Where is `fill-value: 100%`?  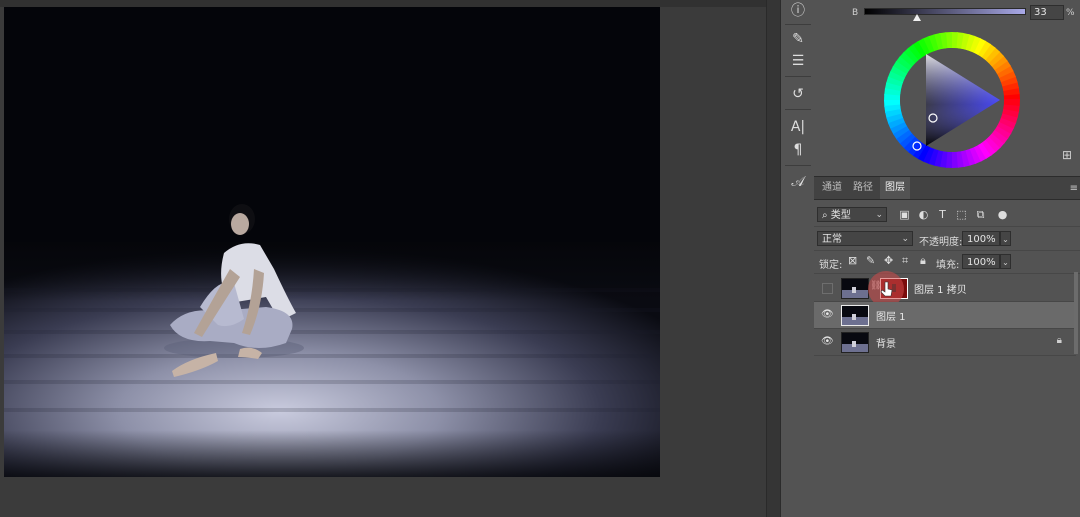
fill-value: 100% is located at coordinates (981, 262).